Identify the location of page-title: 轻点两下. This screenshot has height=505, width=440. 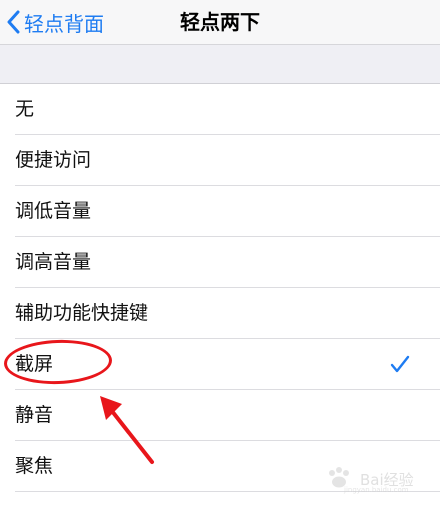
(220, 22).